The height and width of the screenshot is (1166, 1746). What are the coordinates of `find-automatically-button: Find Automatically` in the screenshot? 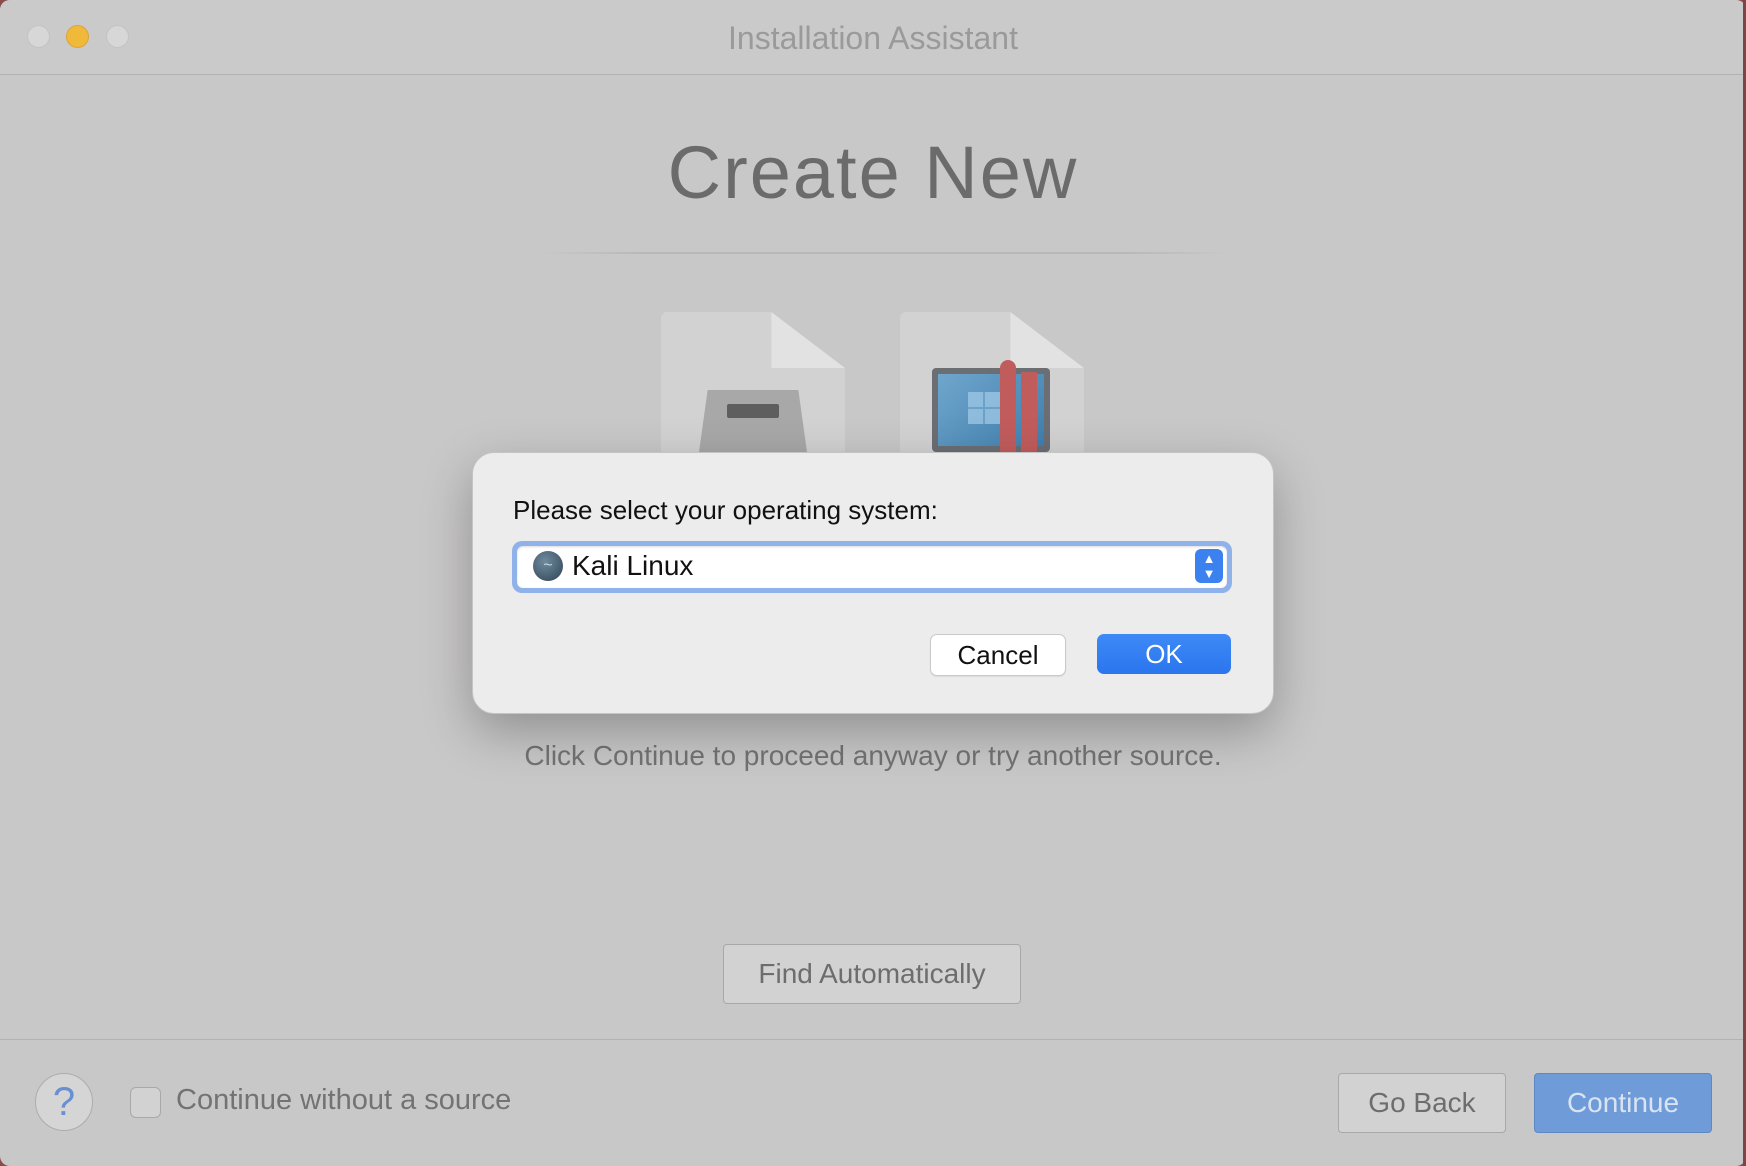 It's located at (872, 974).